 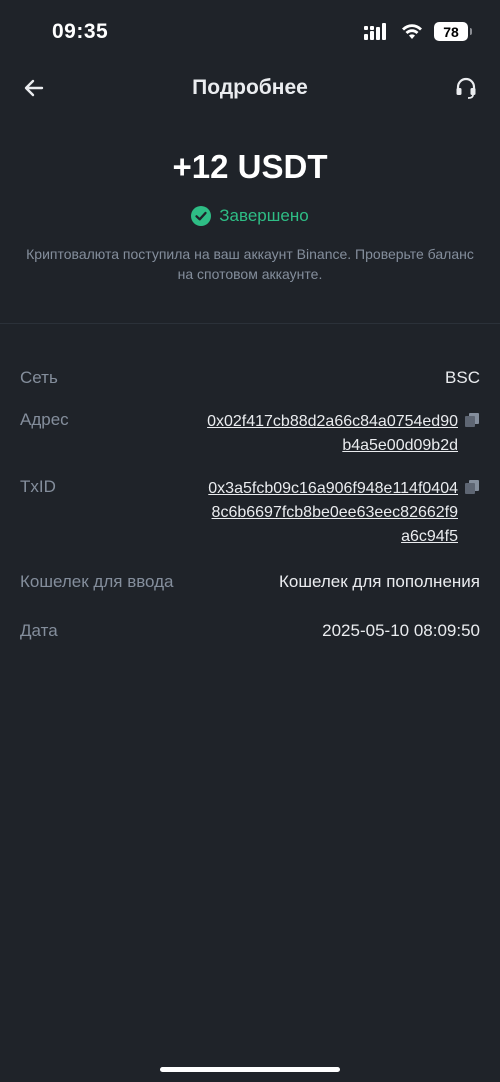 I want to click on date-label: Дата, so click(x=39, y=630).